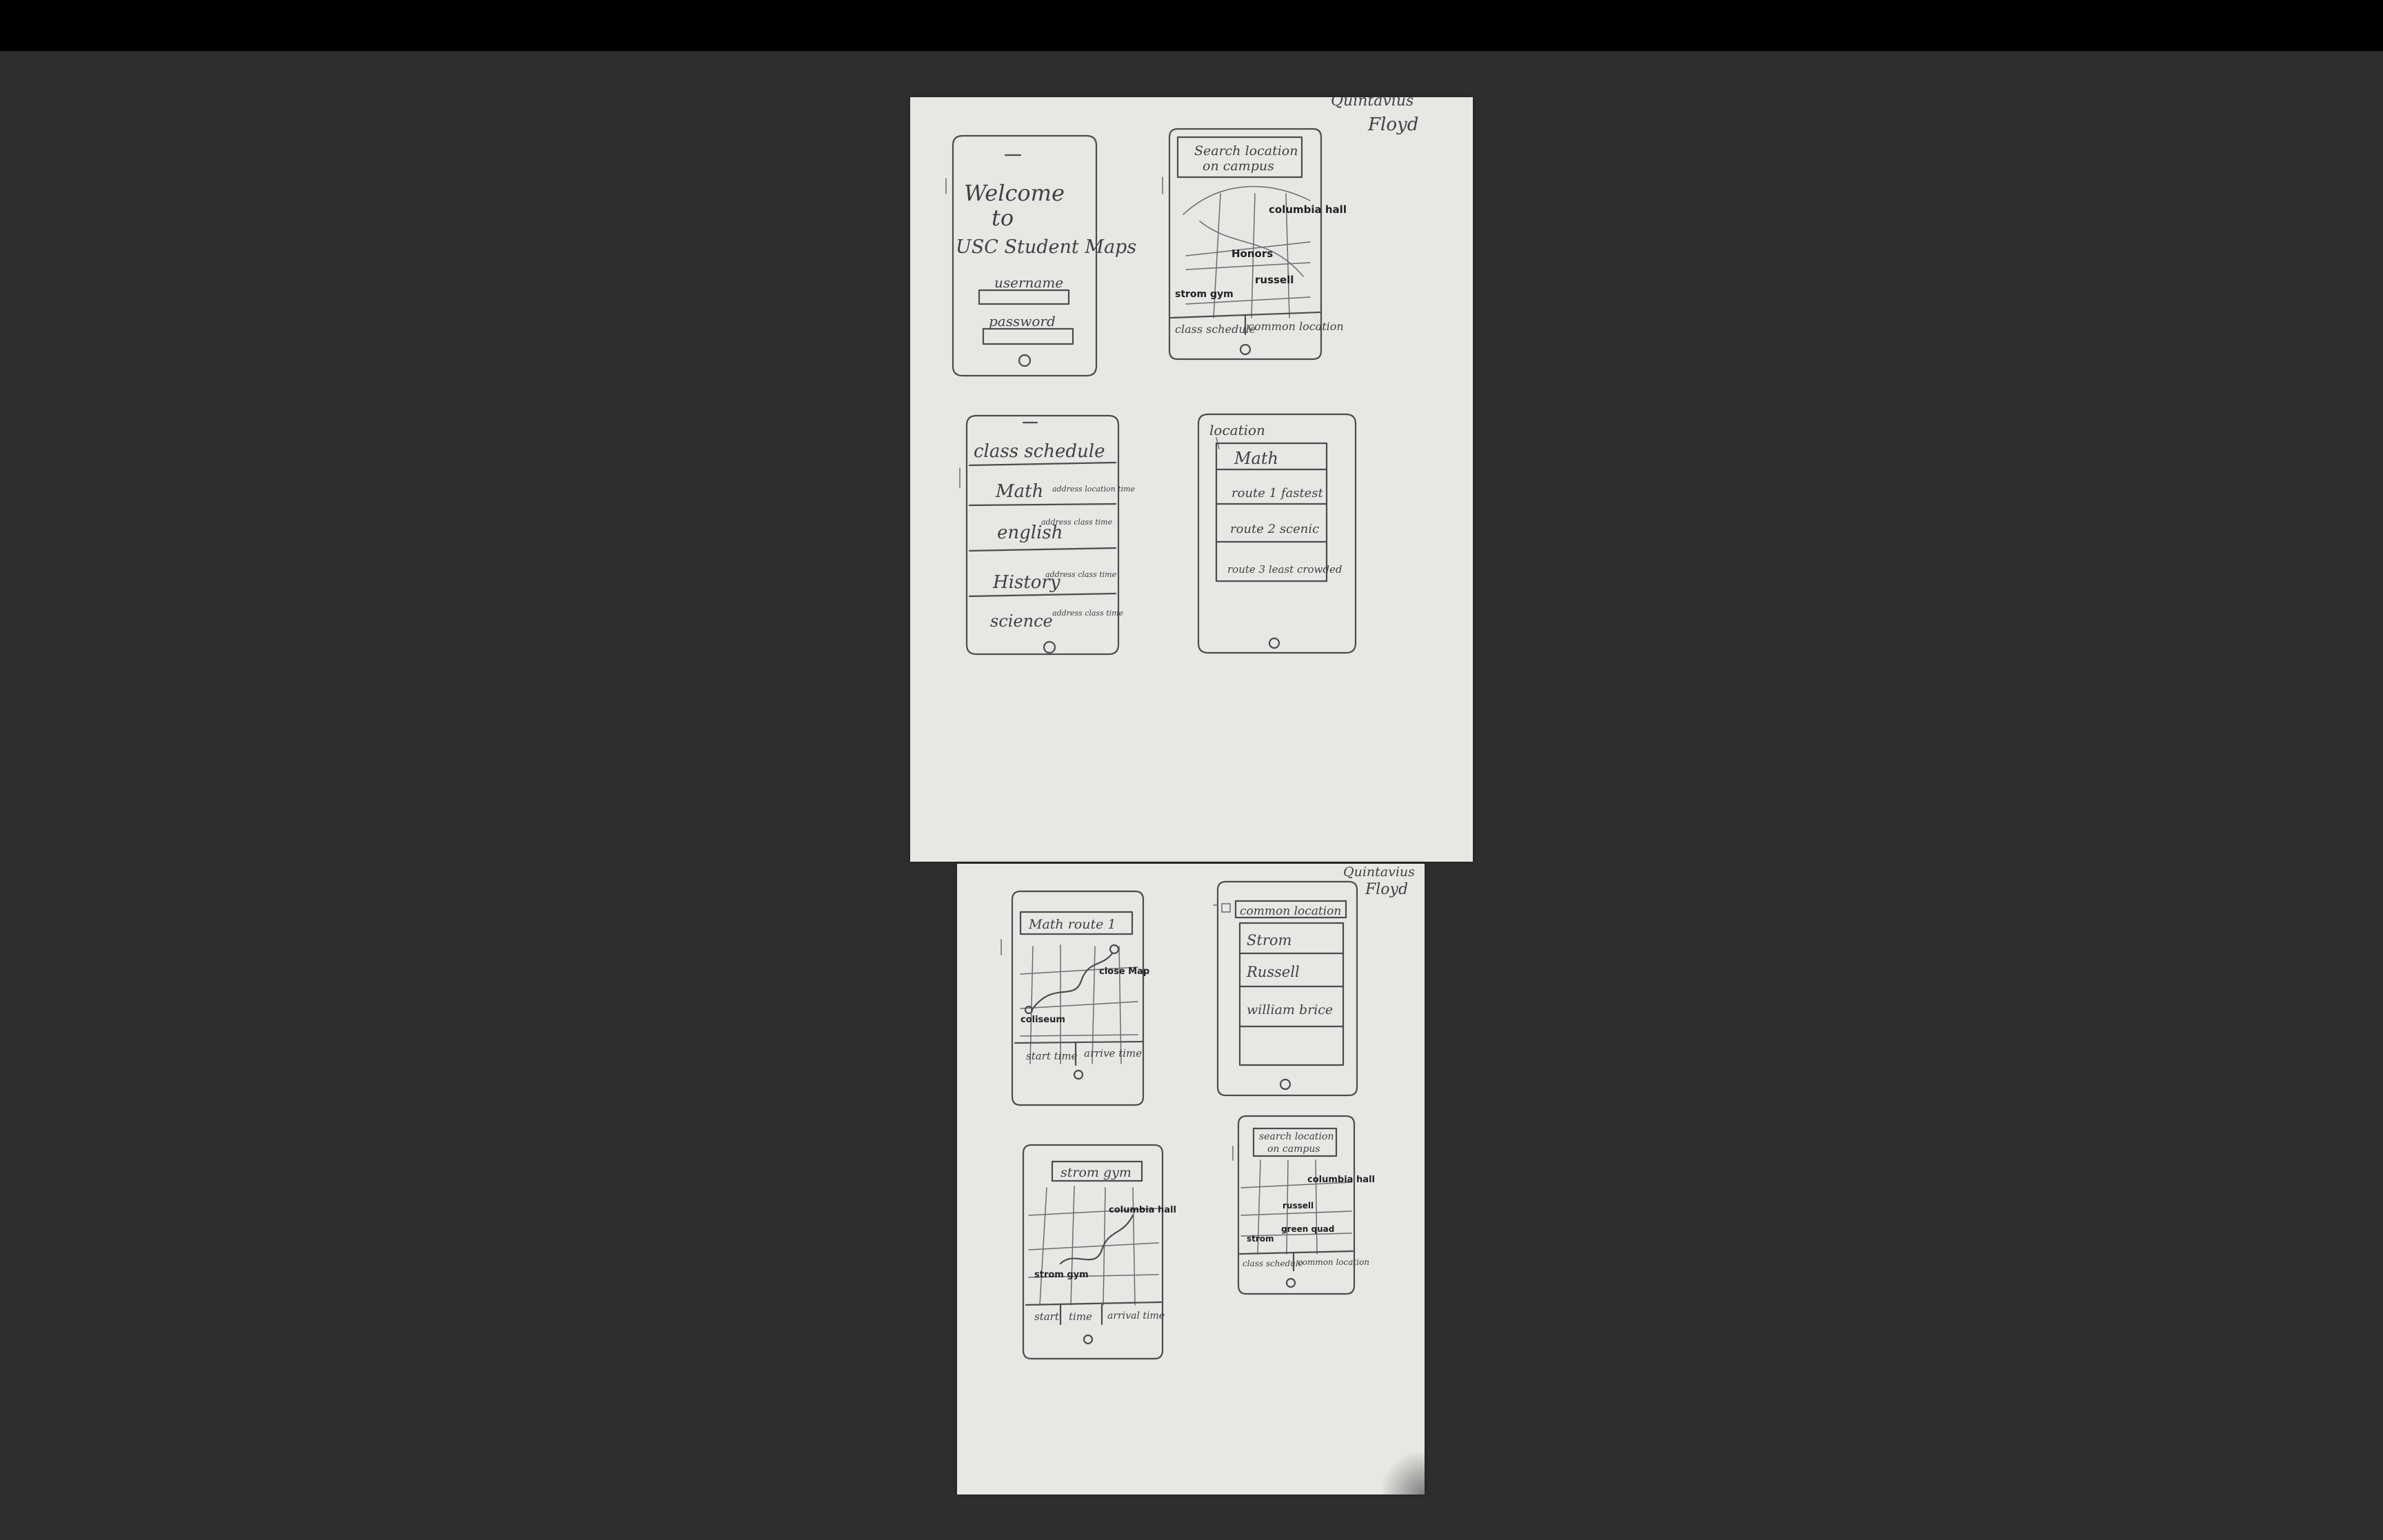 The image size is (2383, 1540). Describe the element at coordinates (1274, 529) in the screenshot. I see `location-route-2: route 2 scenic` at that location.